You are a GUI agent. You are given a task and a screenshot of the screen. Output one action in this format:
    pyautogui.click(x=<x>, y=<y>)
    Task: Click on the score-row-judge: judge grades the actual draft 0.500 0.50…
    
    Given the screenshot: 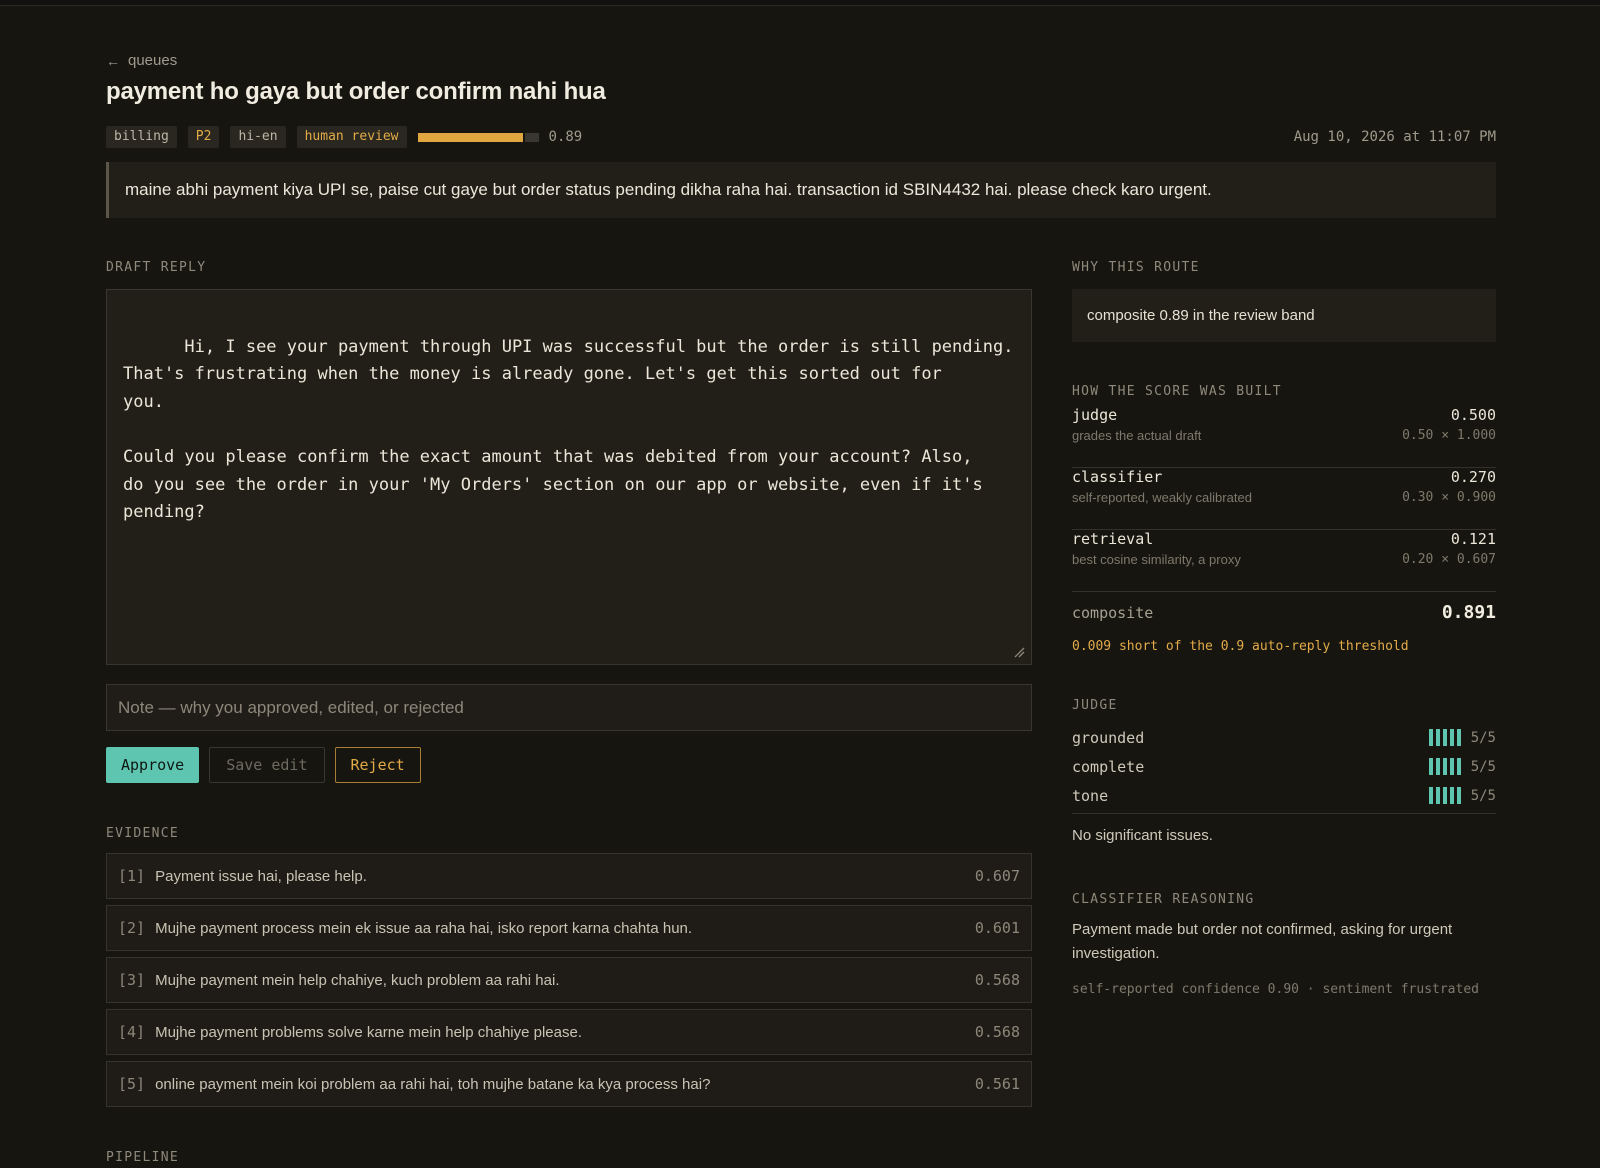 What is the action you would take?
    pyautogui.click(x=1284, y=437)
    